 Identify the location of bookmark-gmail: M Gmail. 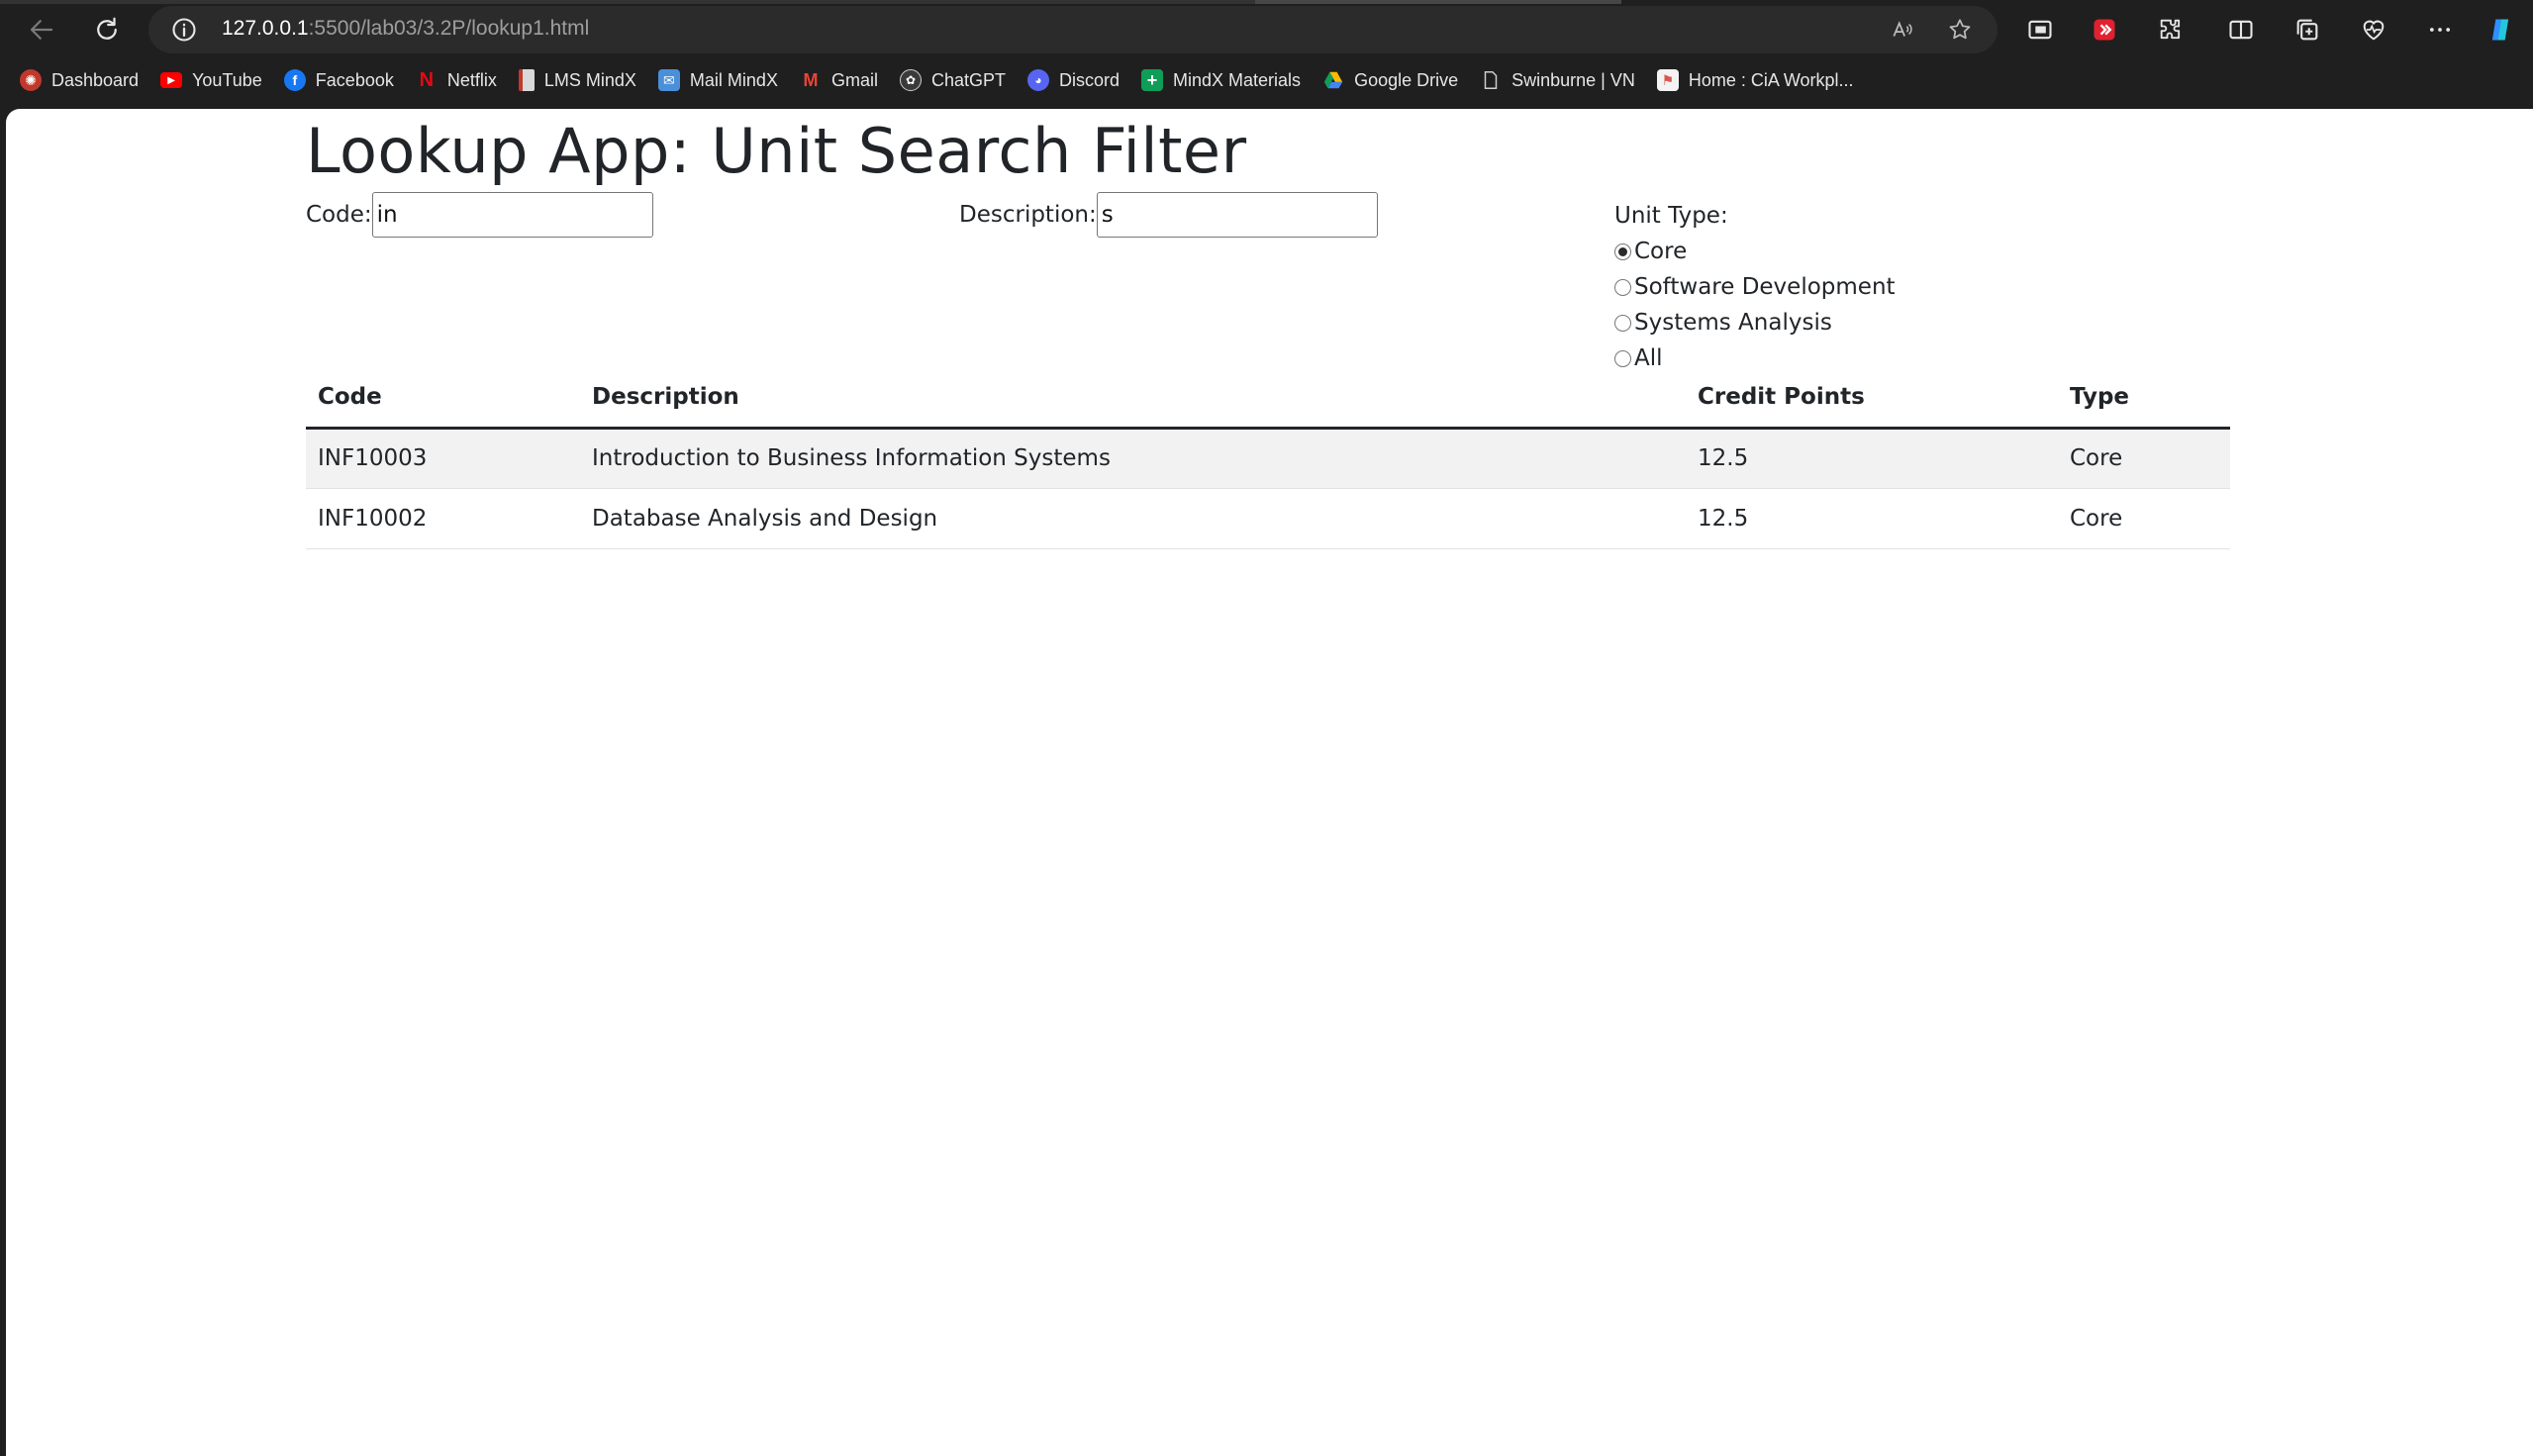
(842, 80).